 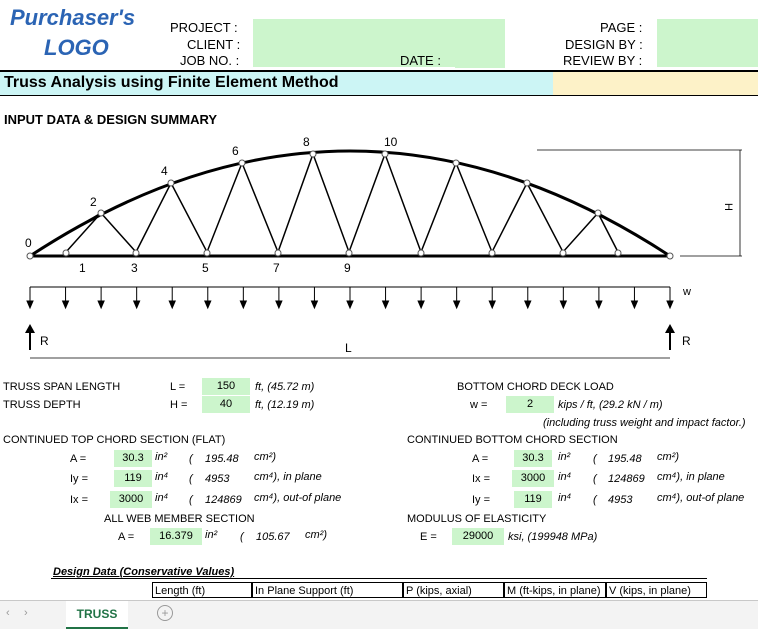 I want to click on depth-symbol: H =, so click(x=179, y=405).